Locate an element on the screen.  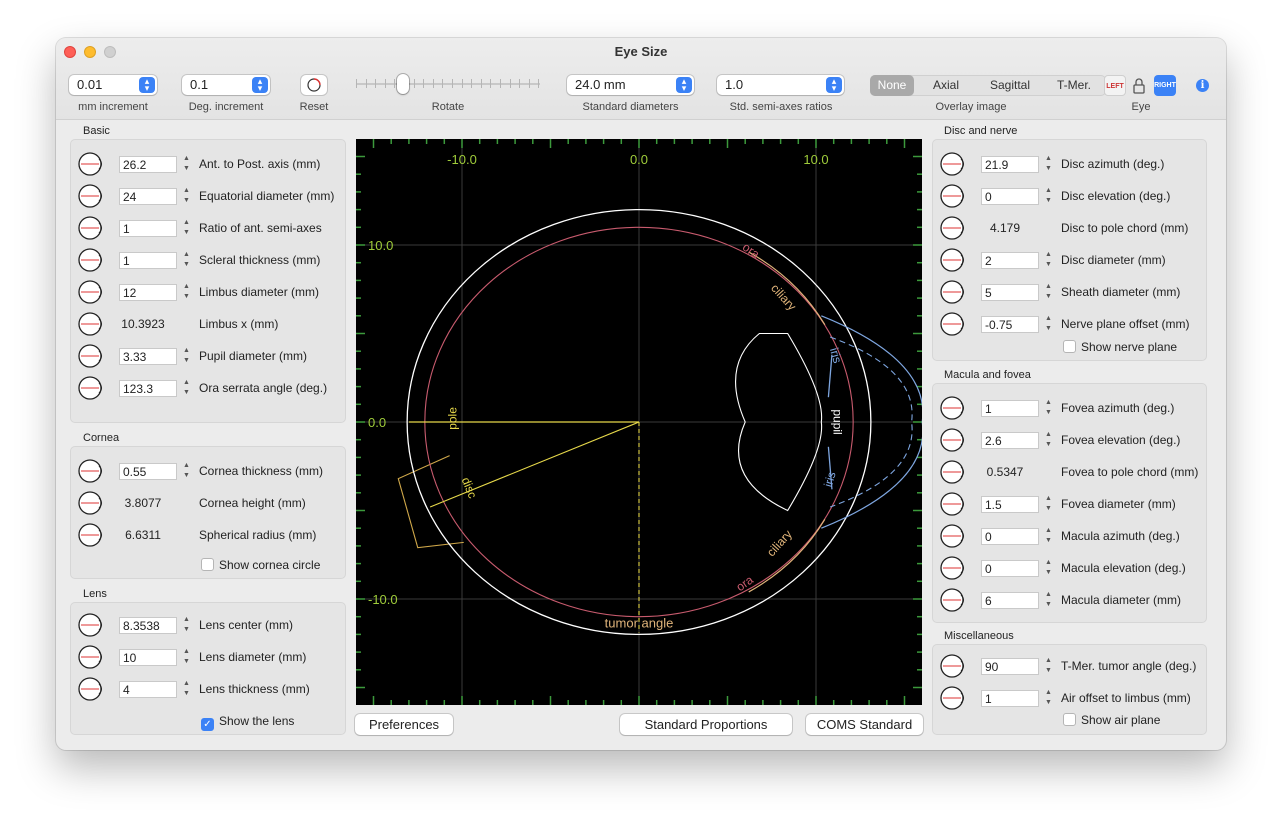
rotate-slider-track is located at coordinates (448, 84).